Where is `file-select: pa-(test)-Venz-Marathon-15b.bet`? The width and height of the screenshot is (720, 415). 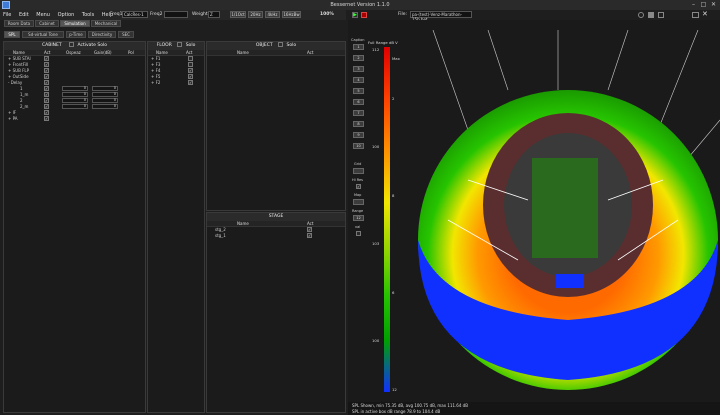 file-select: pa-(test)-Venz-Marathon-15b.bet is located at coordinates (441, 16).